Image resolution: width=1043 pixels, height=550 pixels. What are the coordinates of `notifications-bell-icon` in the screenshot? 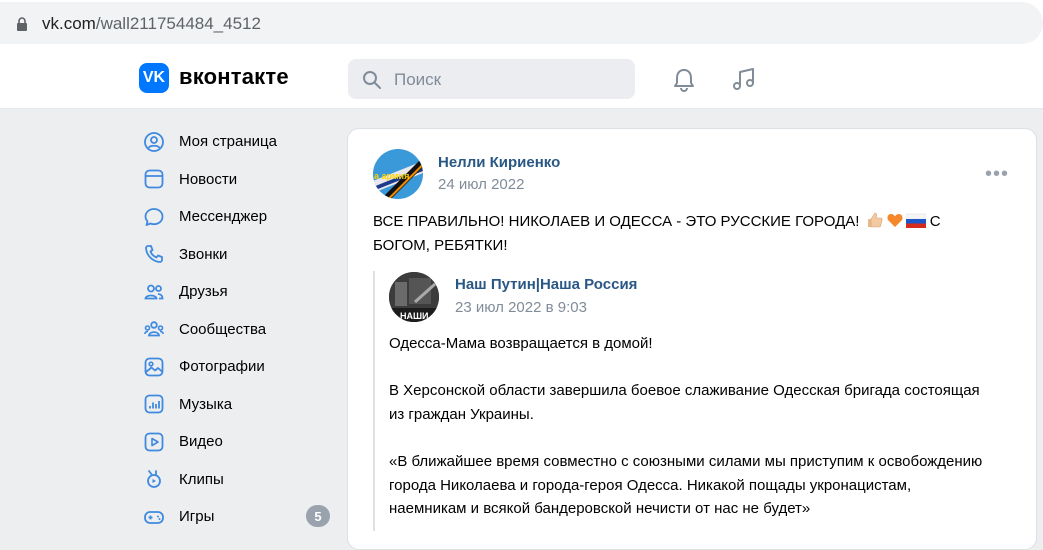 It's located at (684, 80).